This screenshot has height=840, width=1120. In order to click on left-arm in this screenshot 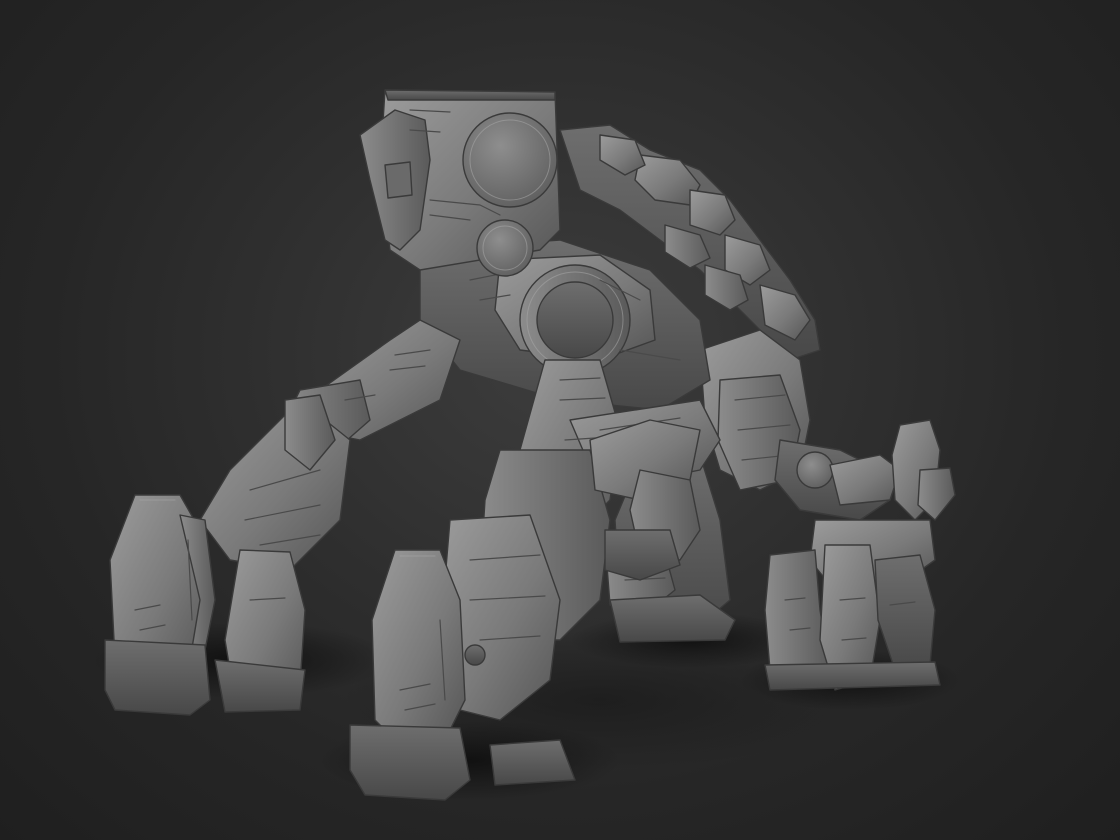, I will do `click(330, 445)`.